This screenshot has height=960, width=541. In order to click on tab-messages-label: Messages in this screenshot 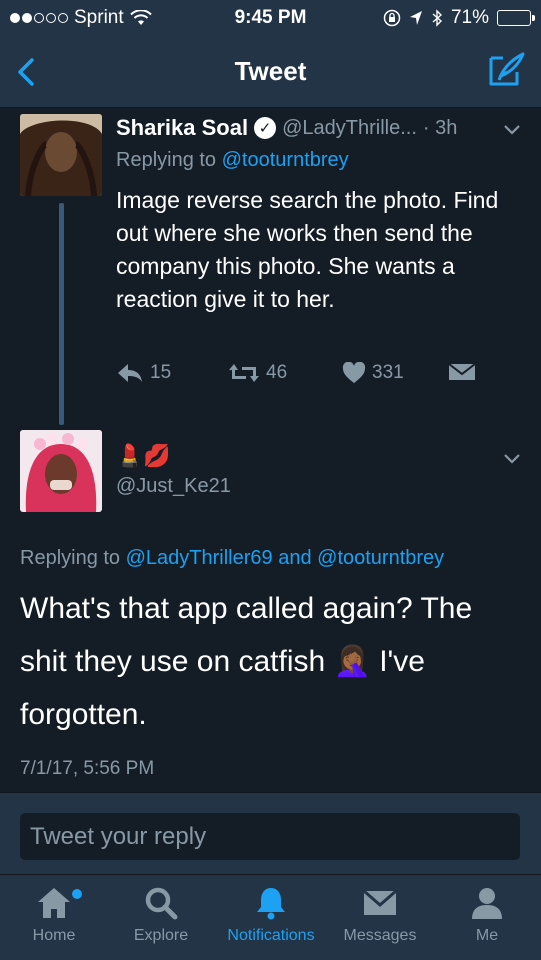, I will do `click(380, 935)`.